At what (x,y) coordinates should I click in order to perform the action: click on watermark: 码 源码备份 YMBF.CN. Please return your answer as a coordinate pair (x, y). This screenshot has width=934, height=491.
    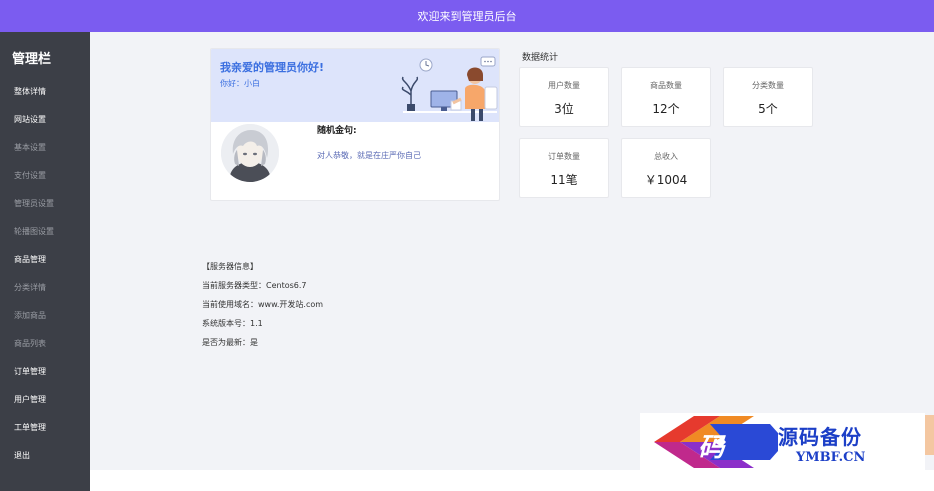
    Looking at the image, I should click on (782, 441).